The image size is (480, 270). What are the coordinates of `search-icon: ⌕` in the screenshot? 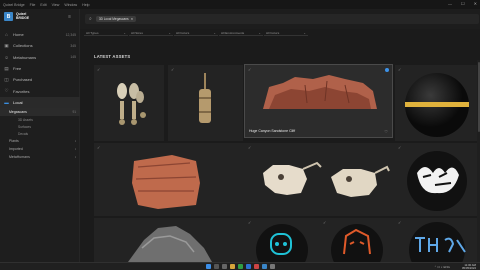 It's located at (90, 19).